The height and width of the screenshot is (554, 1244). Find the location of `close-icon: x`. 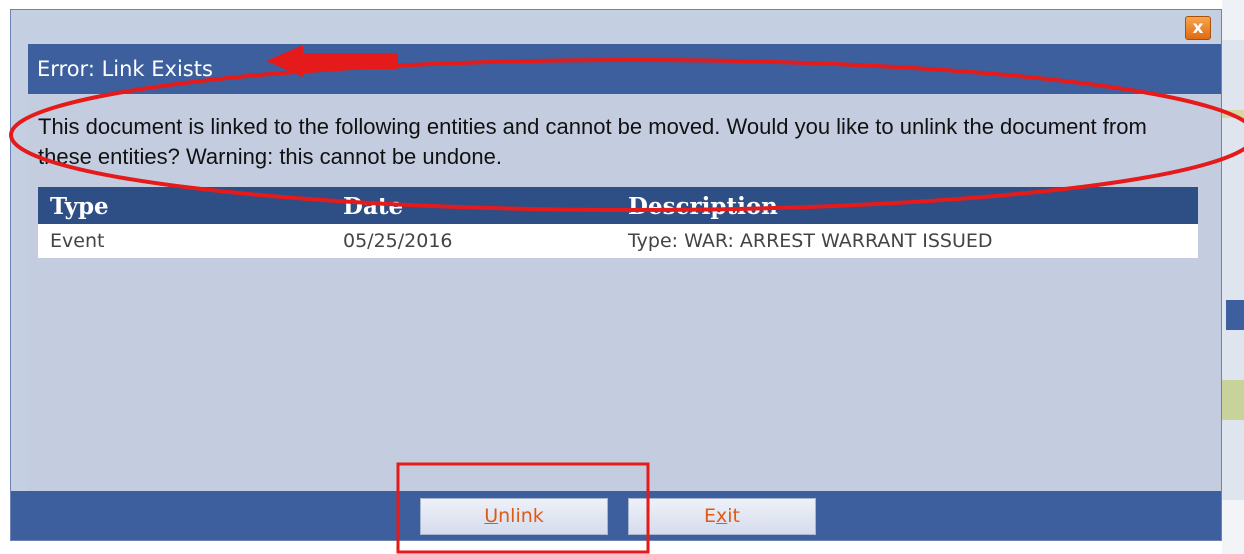

close-icon: x is located at coordinates (1198, 28).